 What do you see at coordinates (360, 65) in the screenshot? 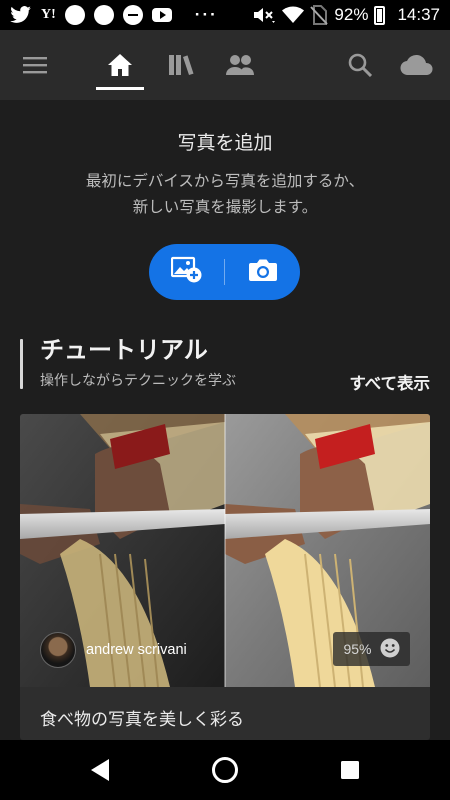
I see `search-icon` at bounding box center [360, 65].